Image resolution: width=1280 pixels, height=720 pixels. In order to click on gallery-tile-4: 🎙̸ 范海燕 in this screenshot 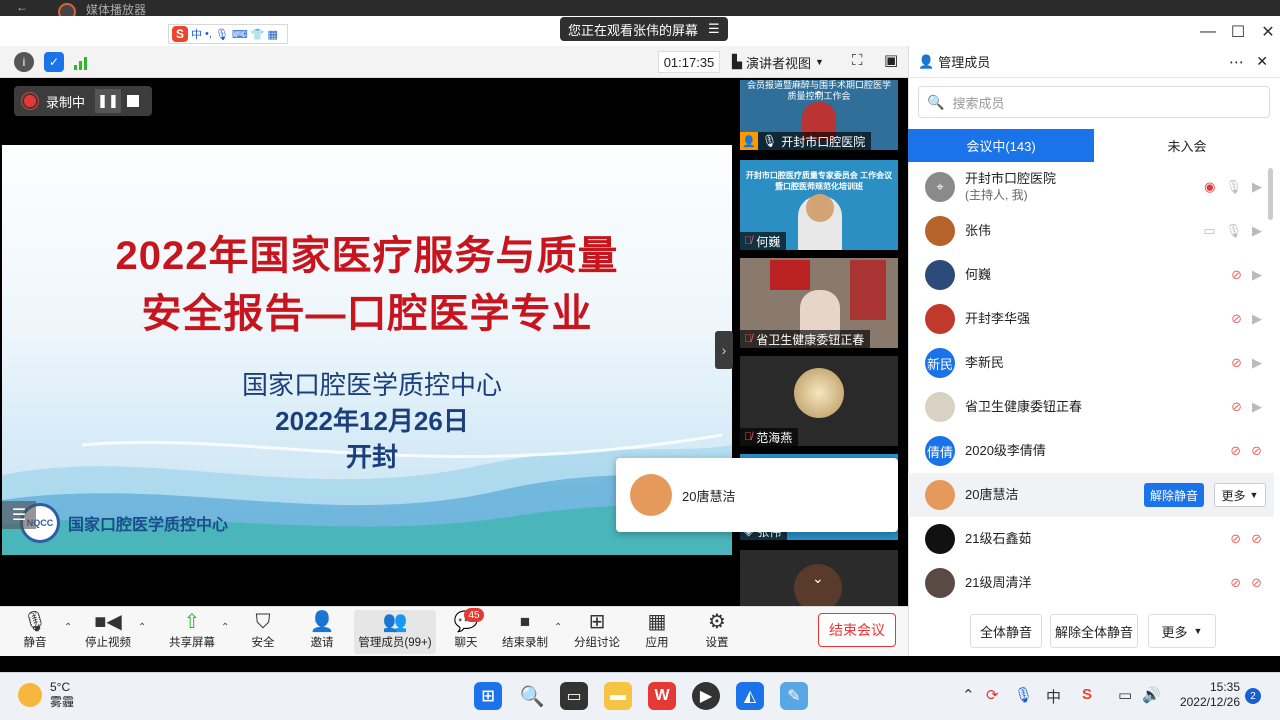, I will do `click(819, 401)`.